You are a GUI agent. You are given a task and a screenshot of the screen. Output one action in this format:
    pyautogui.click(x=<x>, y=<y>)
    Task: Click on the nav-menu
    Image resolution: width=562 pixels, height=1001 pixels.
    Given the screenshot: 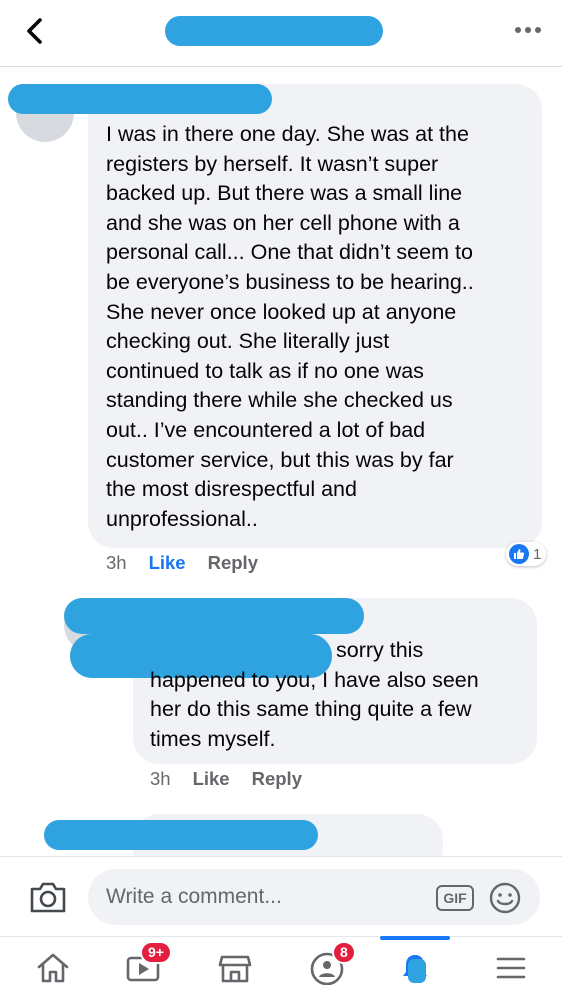 What is the action you would take?
    pyautogui.click(x=511, y=969)
    